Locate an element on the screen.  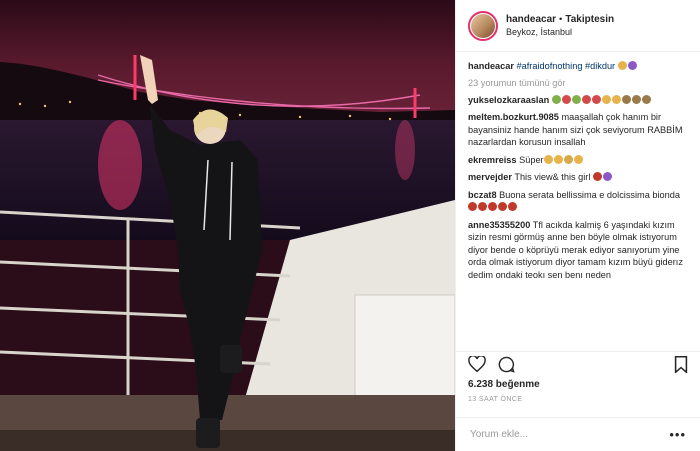
comment-item: ekremreiss Süper is located at coordinates (578, 160).